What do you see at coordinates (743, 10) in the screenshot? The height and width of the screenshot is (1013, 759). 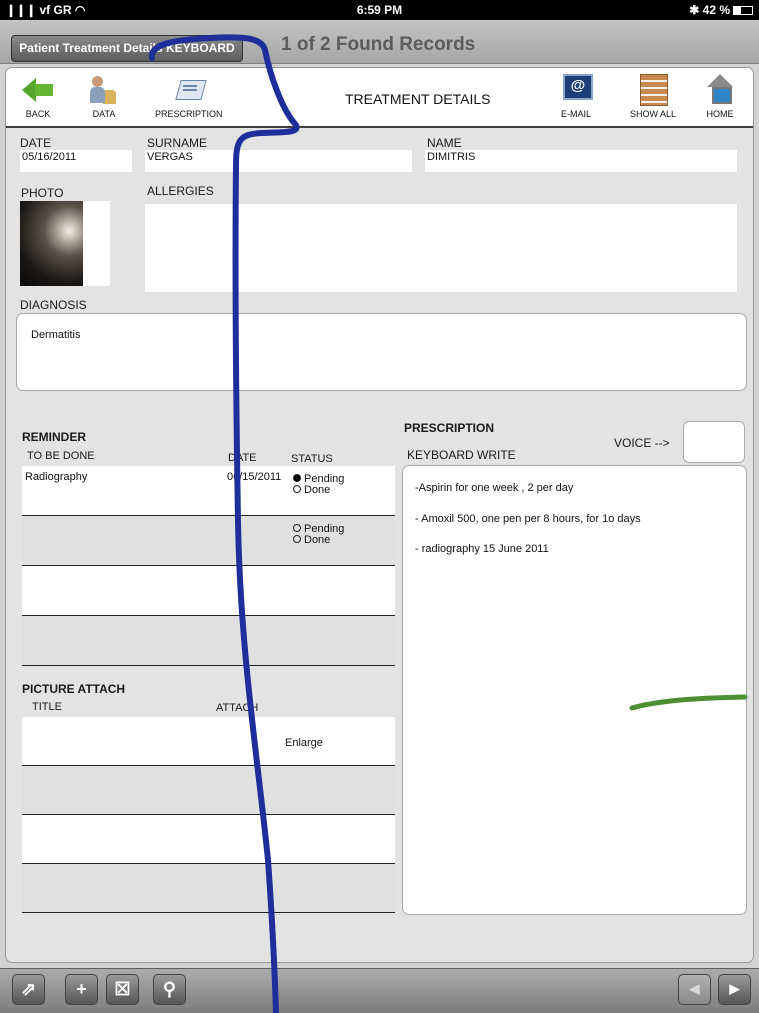 I see `battery-icon` at bounding box center [743, 10].